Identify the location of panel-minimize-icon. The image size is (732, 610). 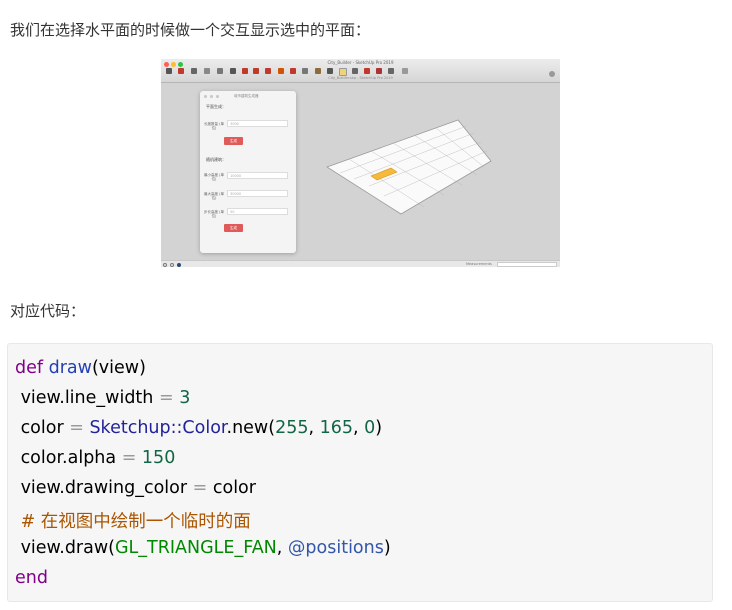
(211, 96).